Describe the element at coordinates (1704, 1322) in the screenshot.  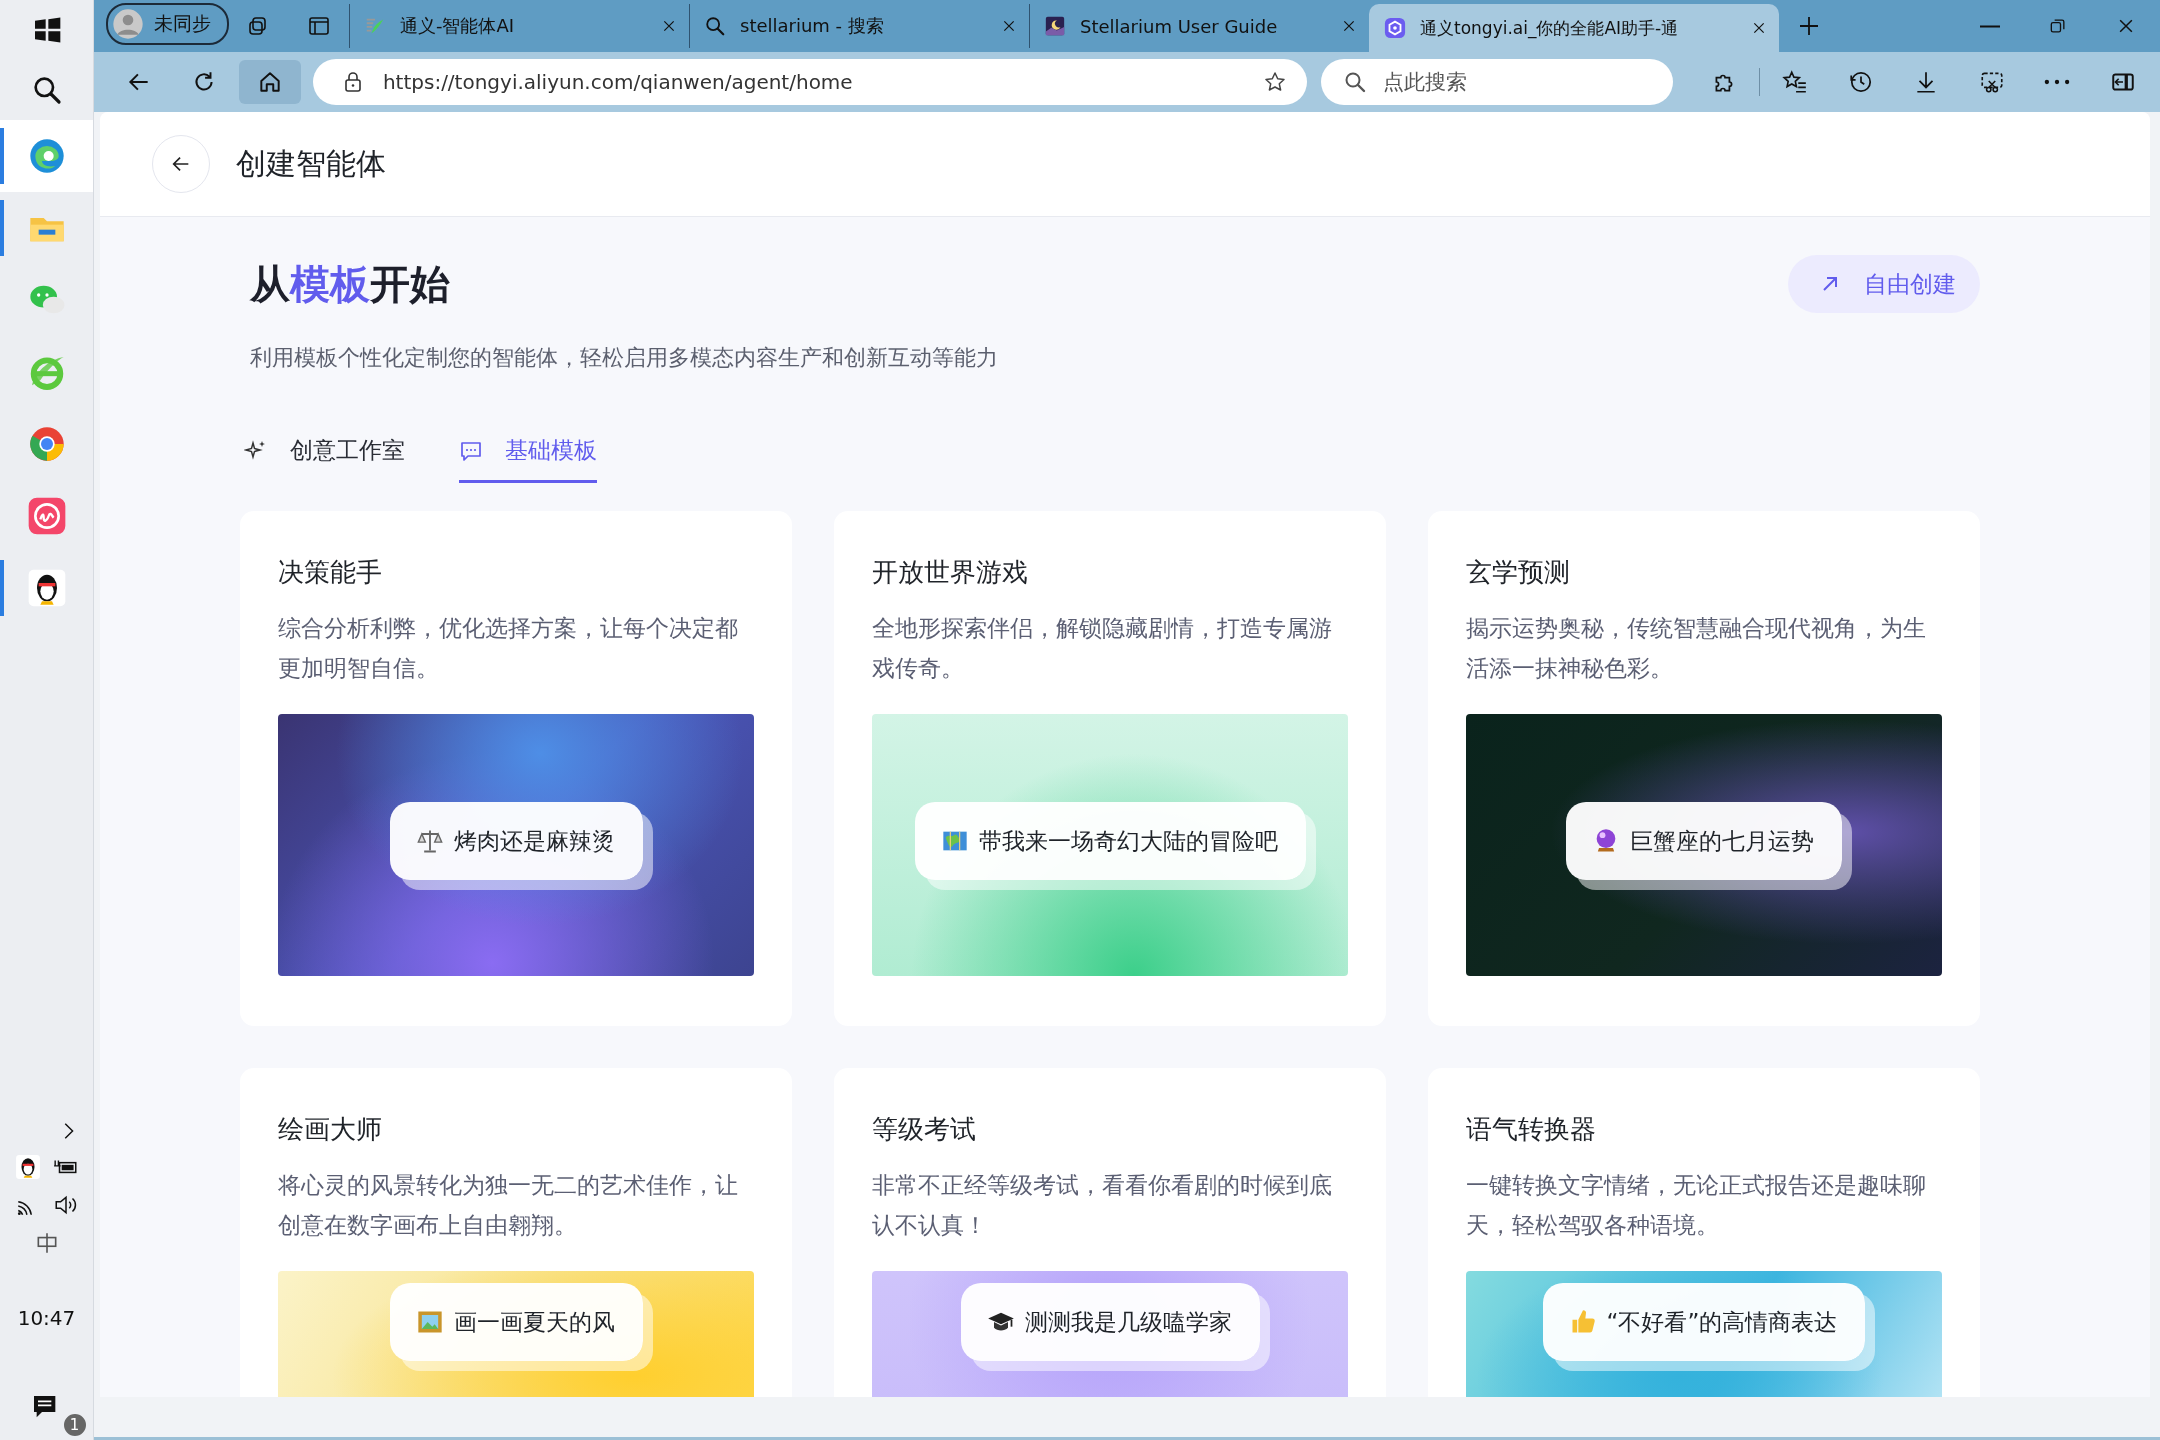
I see `prompt-chip: “不好看”的高情商表达` at that location.